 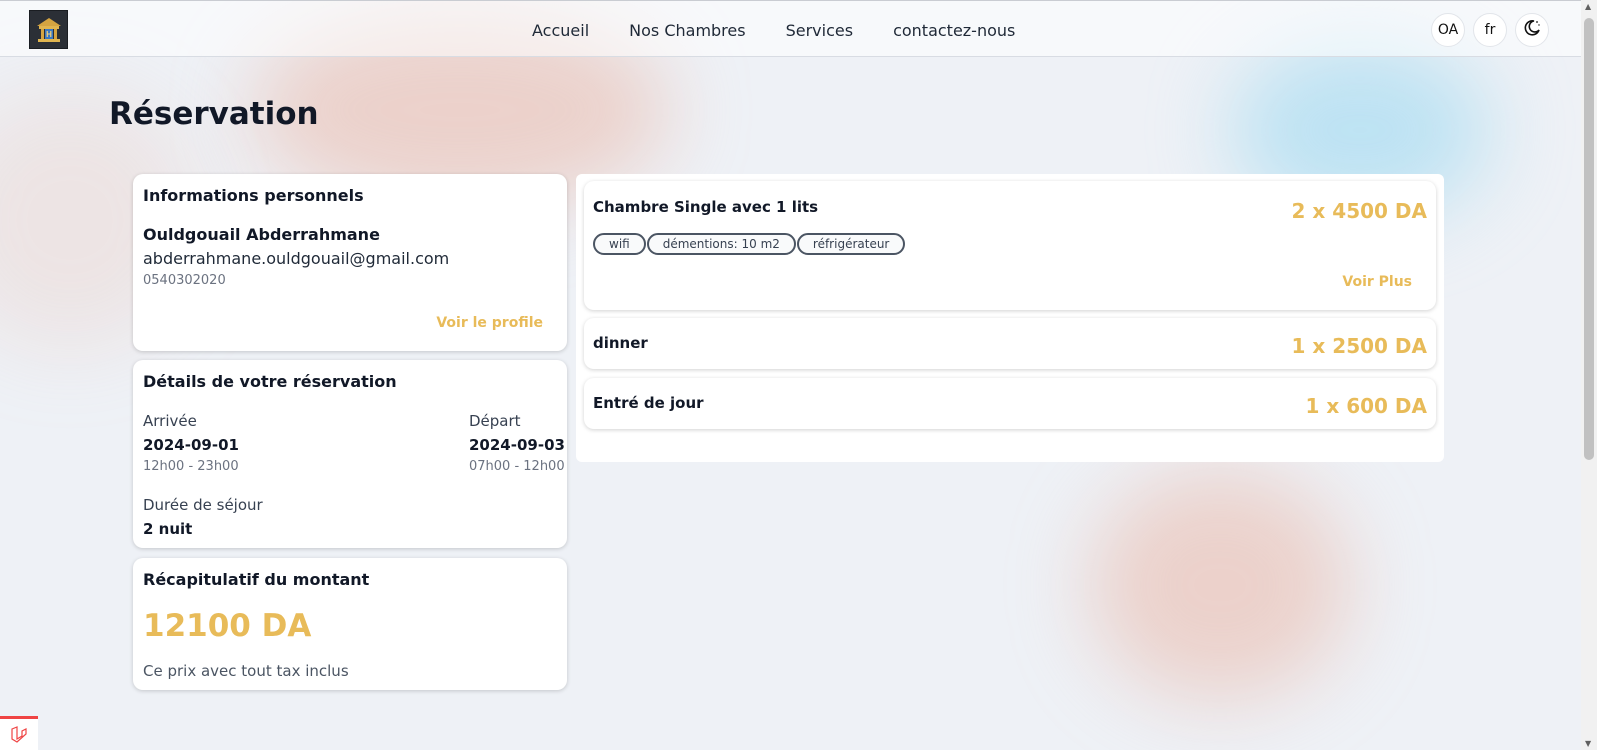 I want to click on item-price: 1 x 2500 DA, so click(x=1359, y=346).